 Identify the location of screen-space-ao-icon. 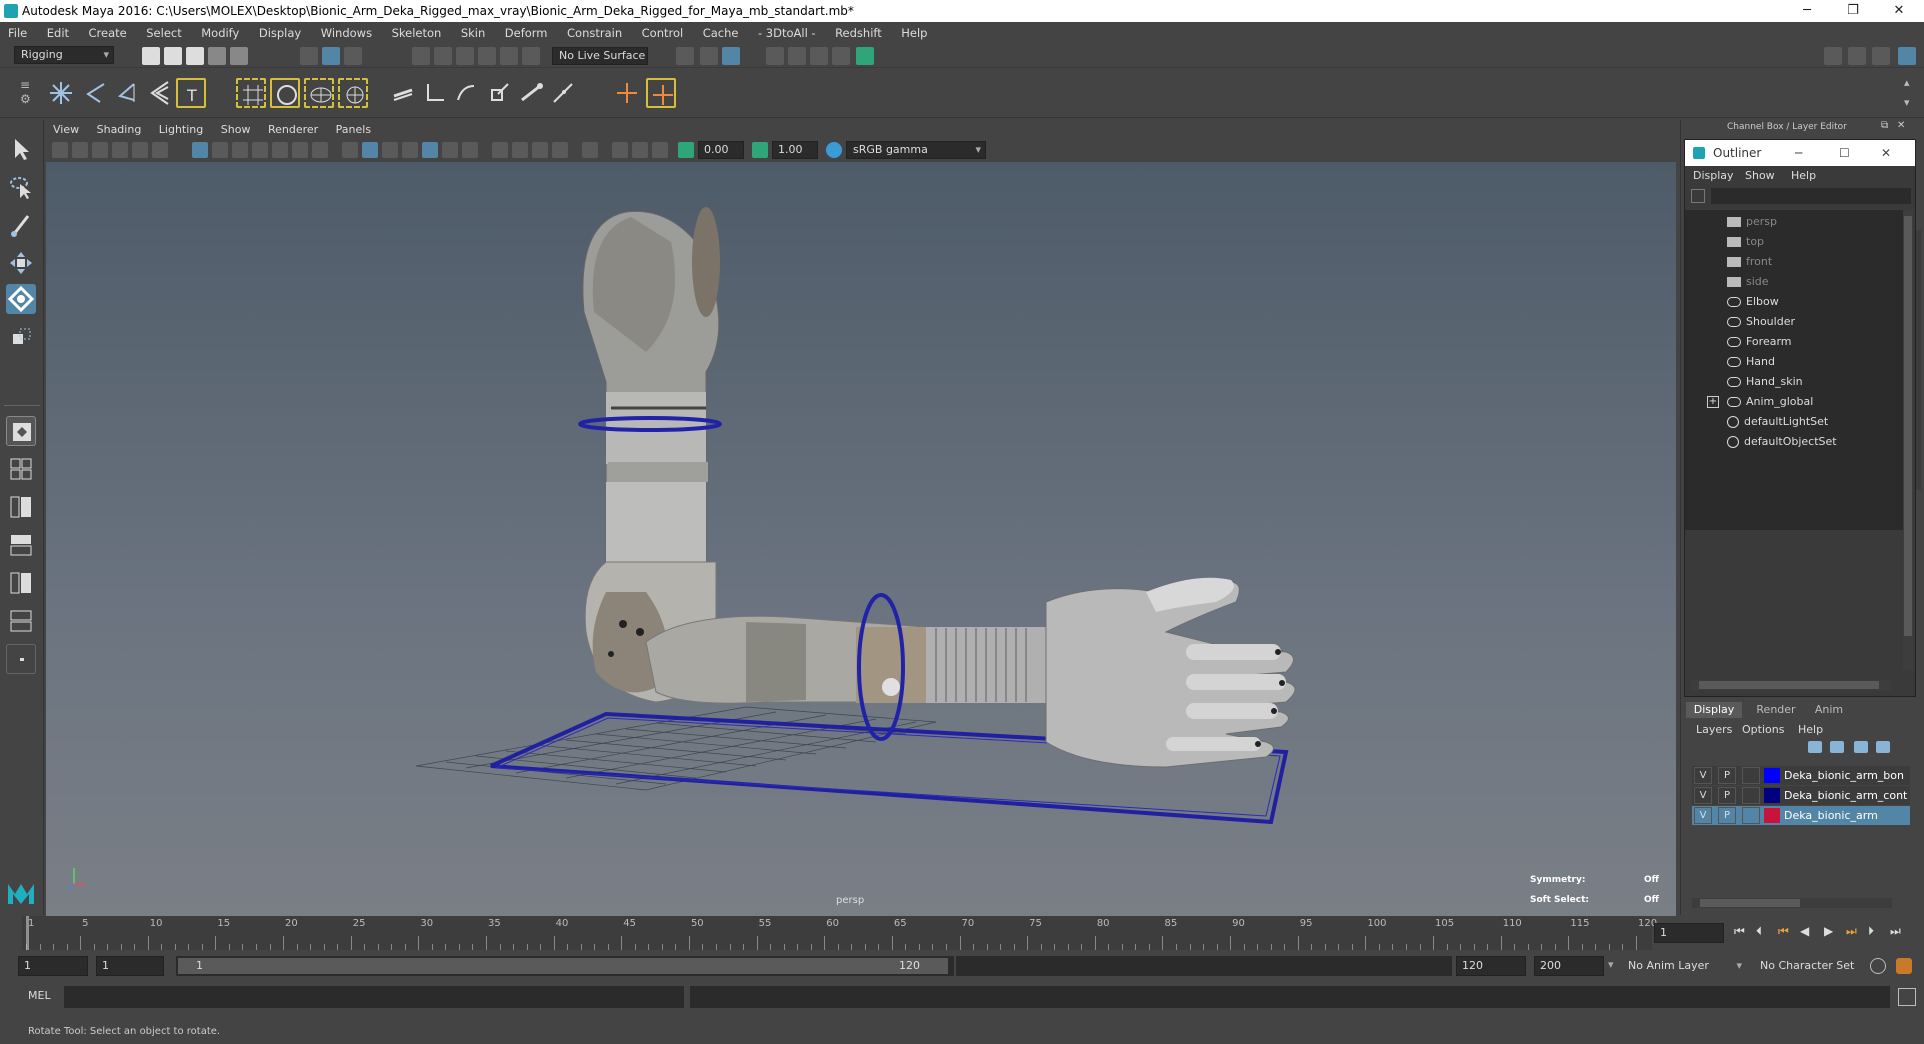
(500, 150).